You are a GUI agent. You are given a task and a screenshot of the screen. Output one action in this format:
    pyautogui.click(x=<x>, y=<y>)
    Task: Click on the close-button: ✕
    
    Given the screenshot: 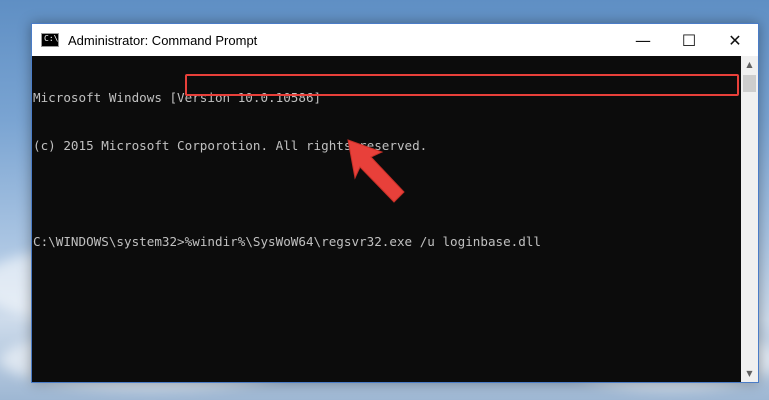 What is the action you would take?
    pyautogui.click(x=735, y=40)
    